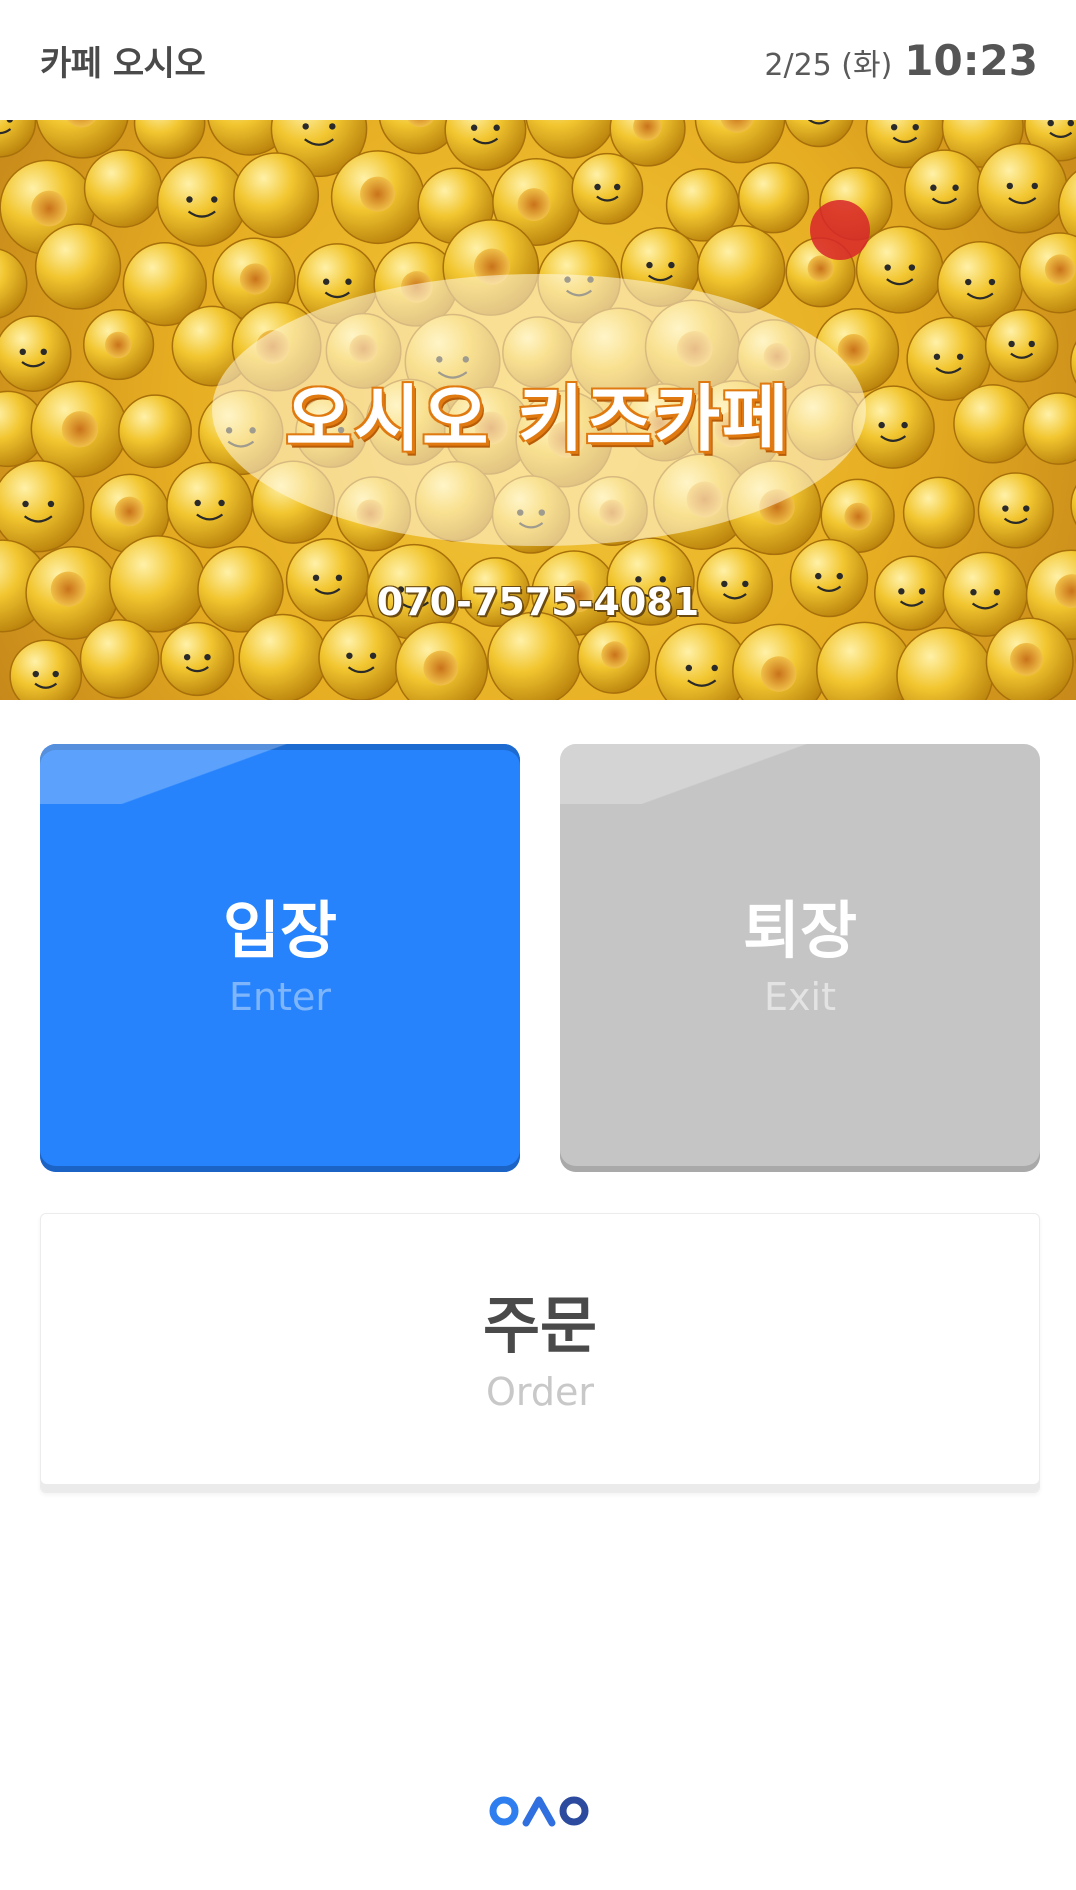 This screenshot has height=1890, width=1076. What do you see at coordinates (538, 419) in the screenshot?
I see `banner-title: 오시오 키즈카페` at bounding box center [538, 419].